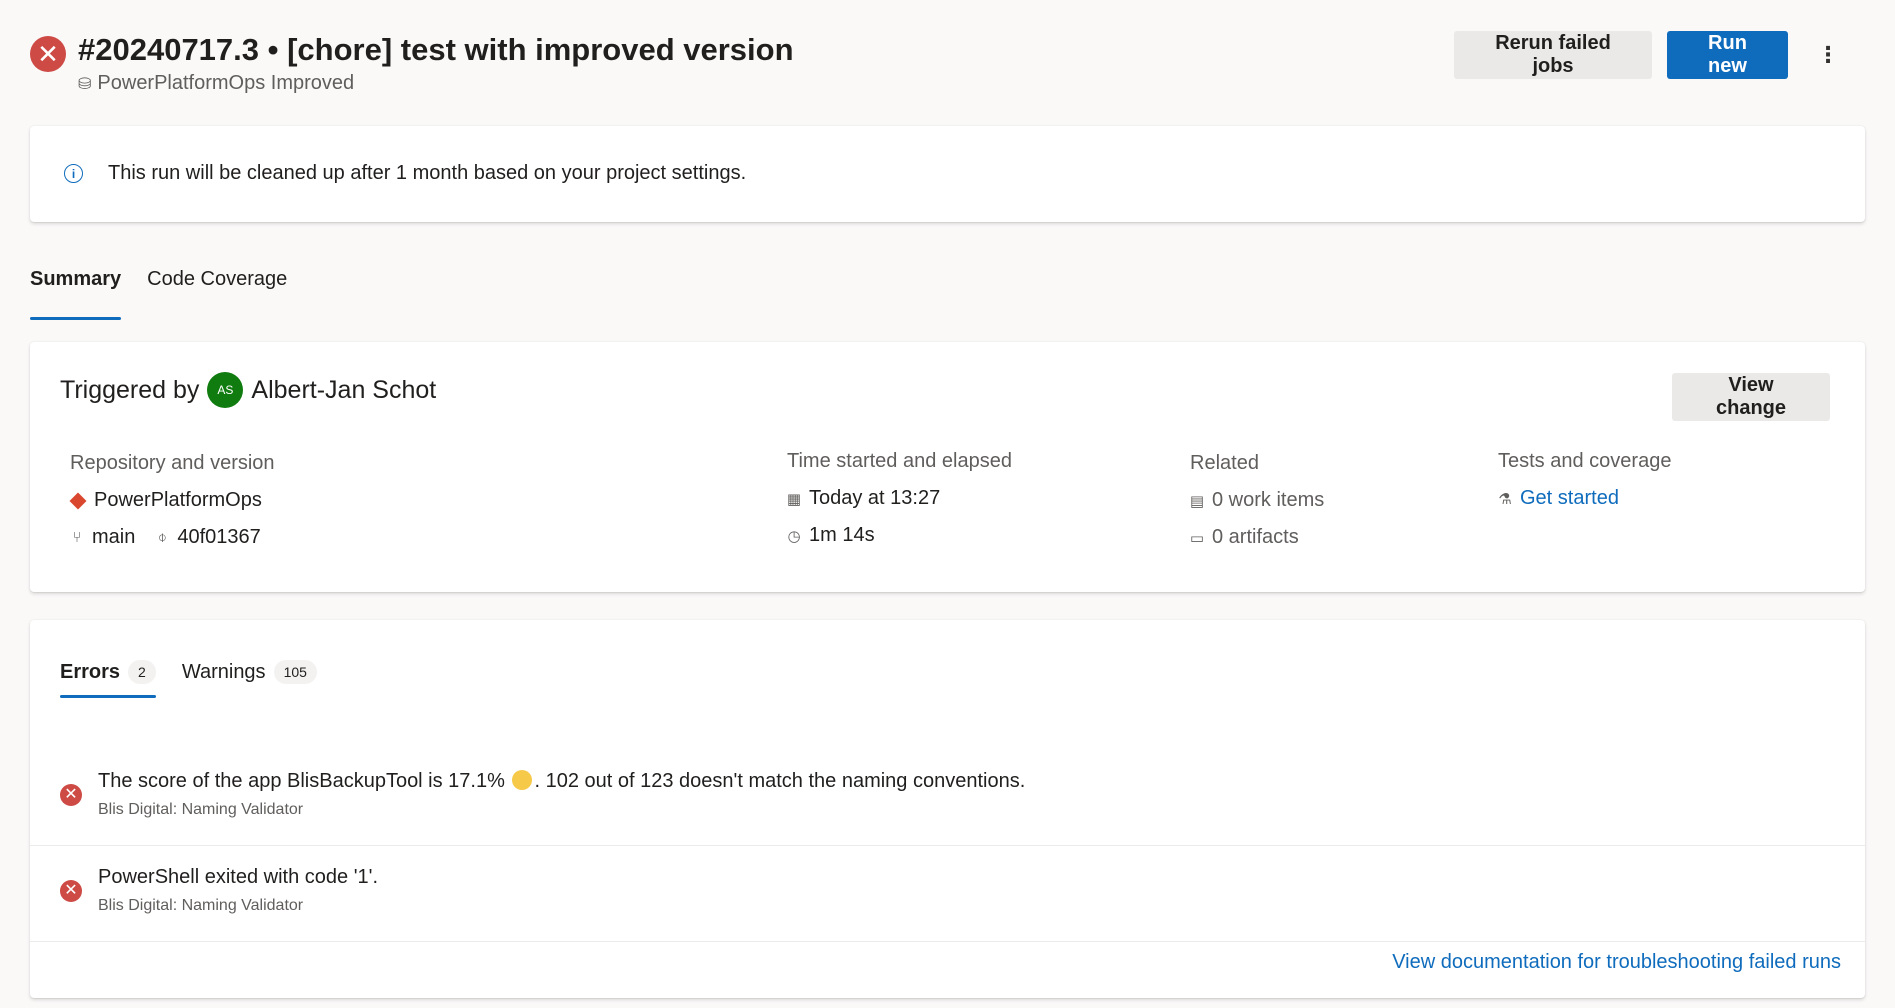  I want to click on tab-errors-label: Errors, so click(90, 671).